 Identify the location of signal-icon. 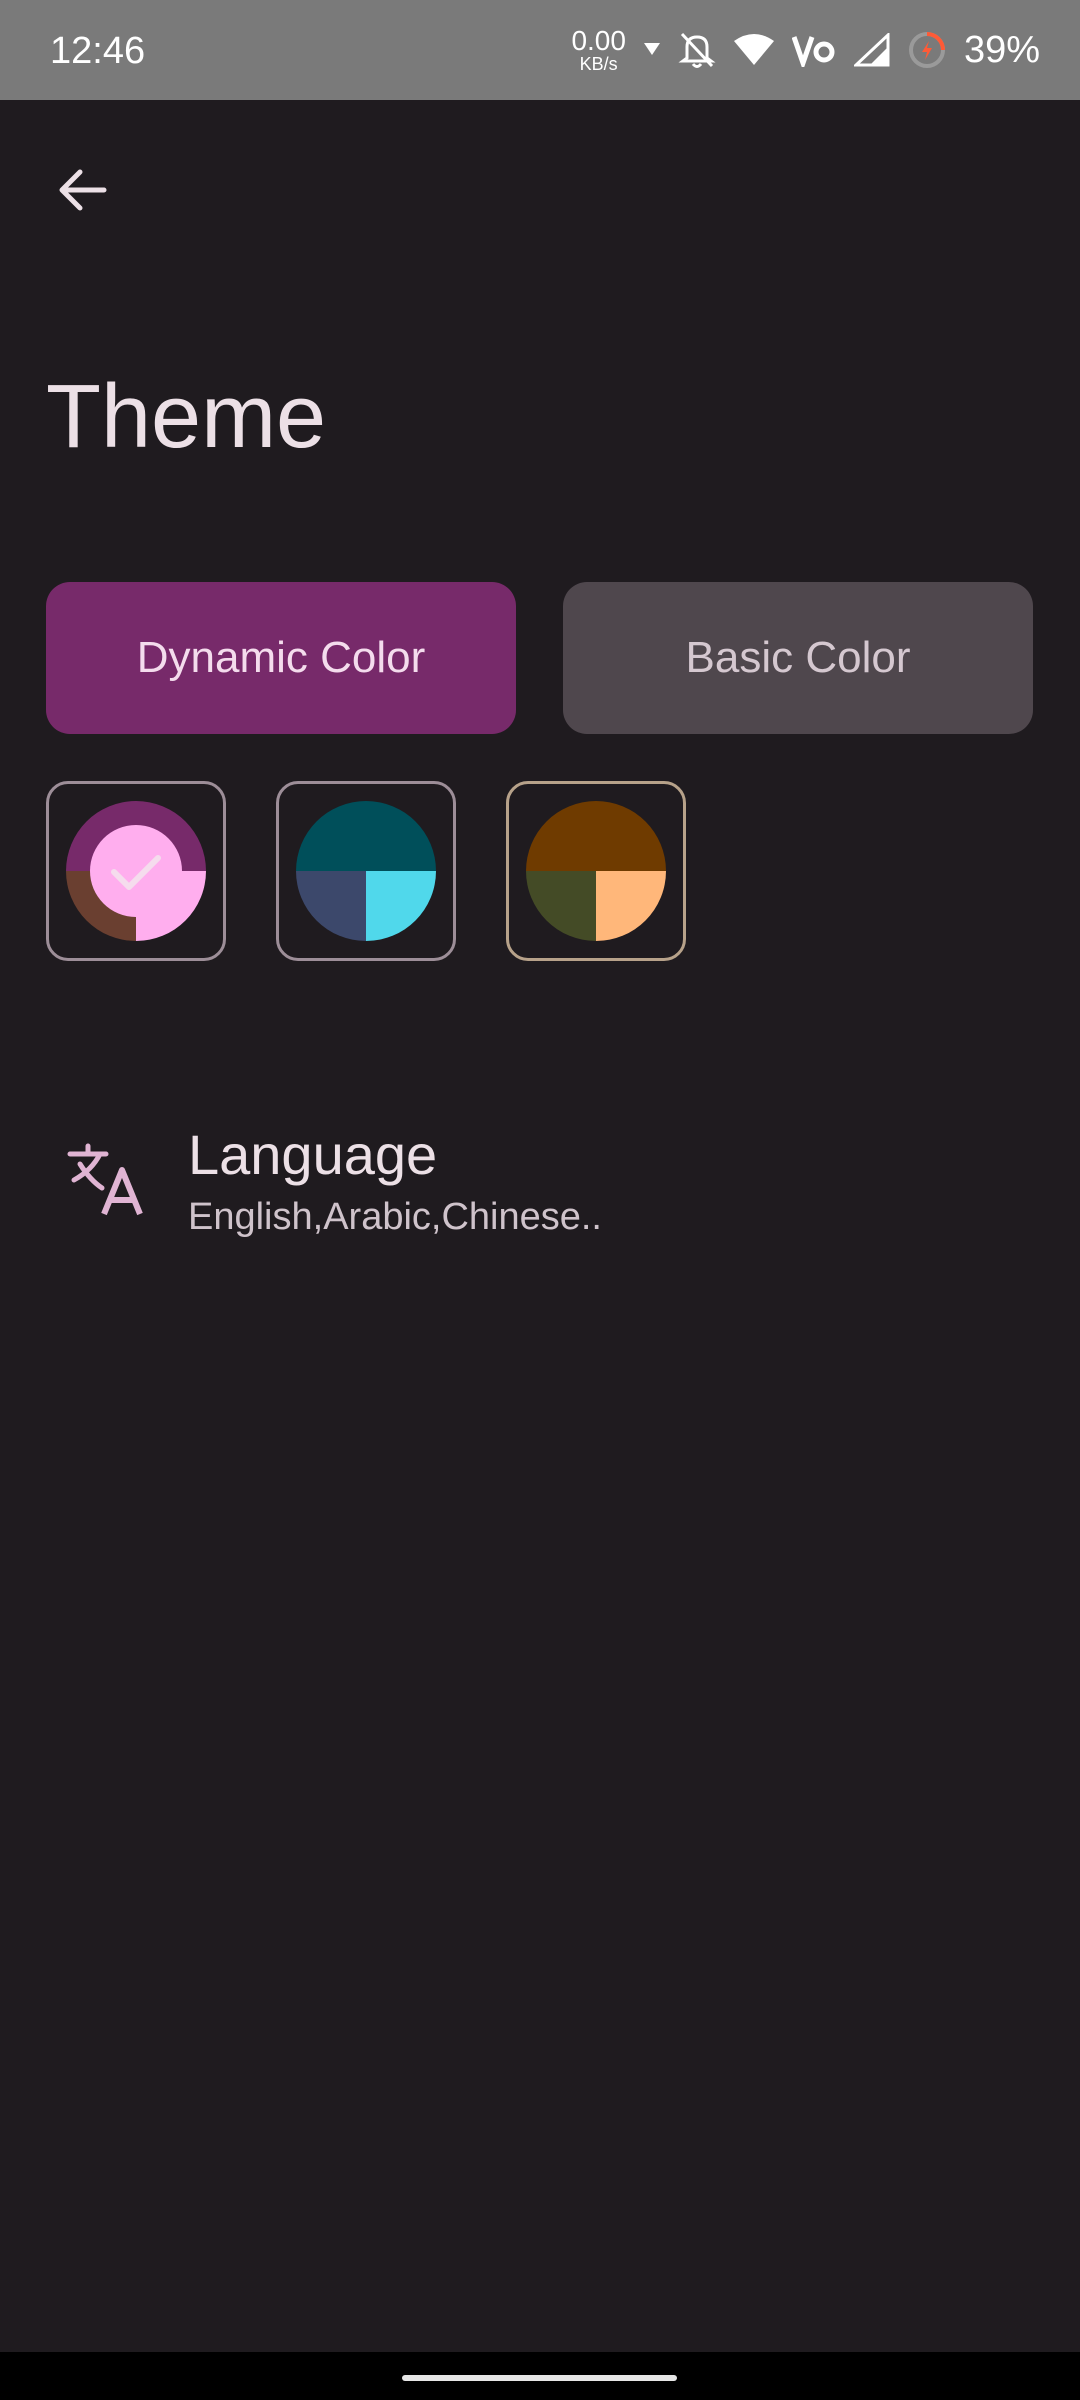
(871, 50).